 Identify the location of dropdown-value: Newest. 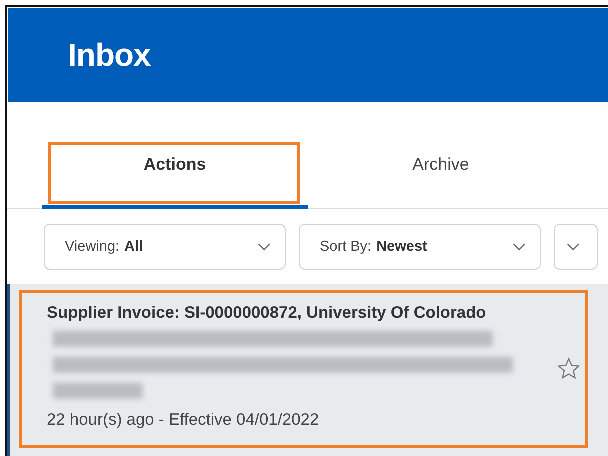
(402, 247).